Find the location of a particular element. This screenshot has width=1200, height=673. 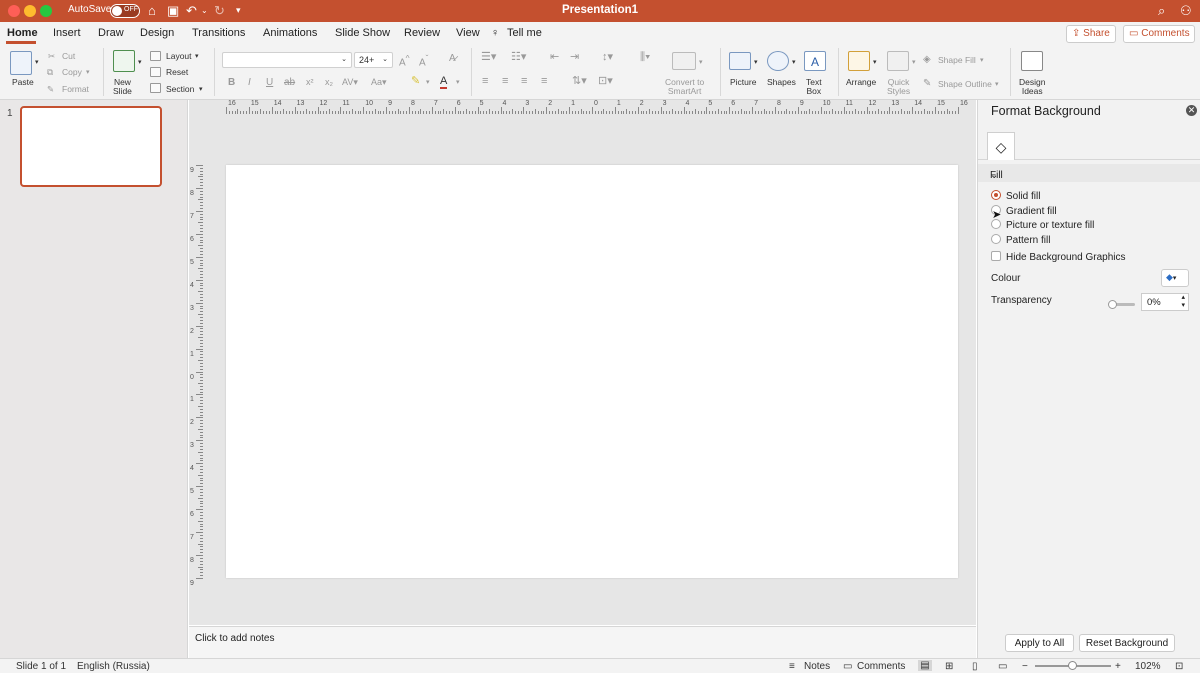

convert-smartart-button: Convert to SmartArt is located at coordinates (684, 87).